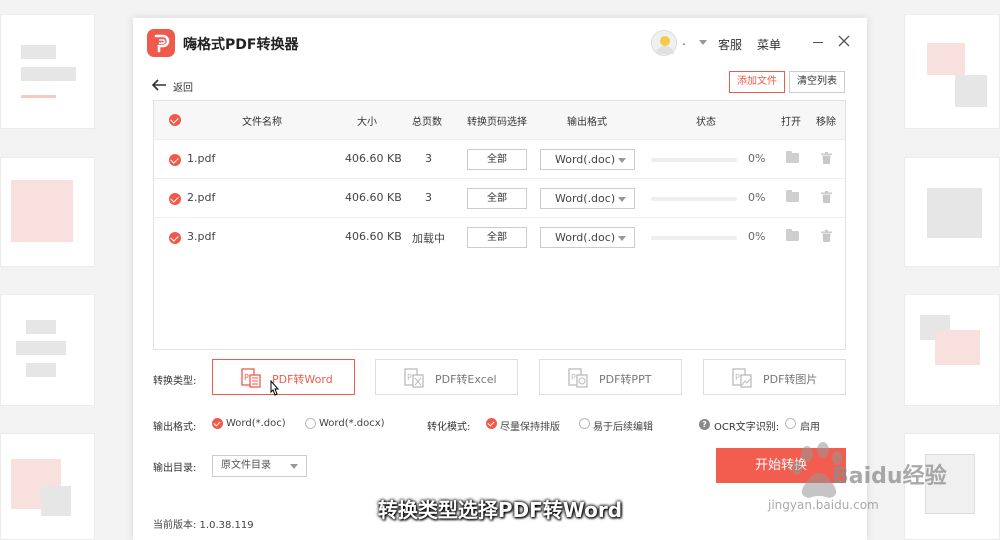 The image size is (1000, 540). Describe the element at coordinates (791, 122) in the screenshot. I see `col-header-open: 打开` at that location.